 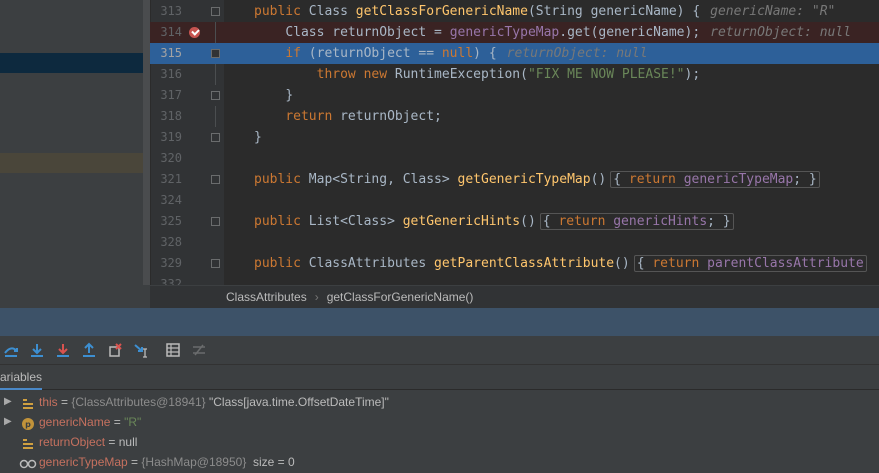 I want to click on variable-name: returnObject, so click(x=72, y=442).